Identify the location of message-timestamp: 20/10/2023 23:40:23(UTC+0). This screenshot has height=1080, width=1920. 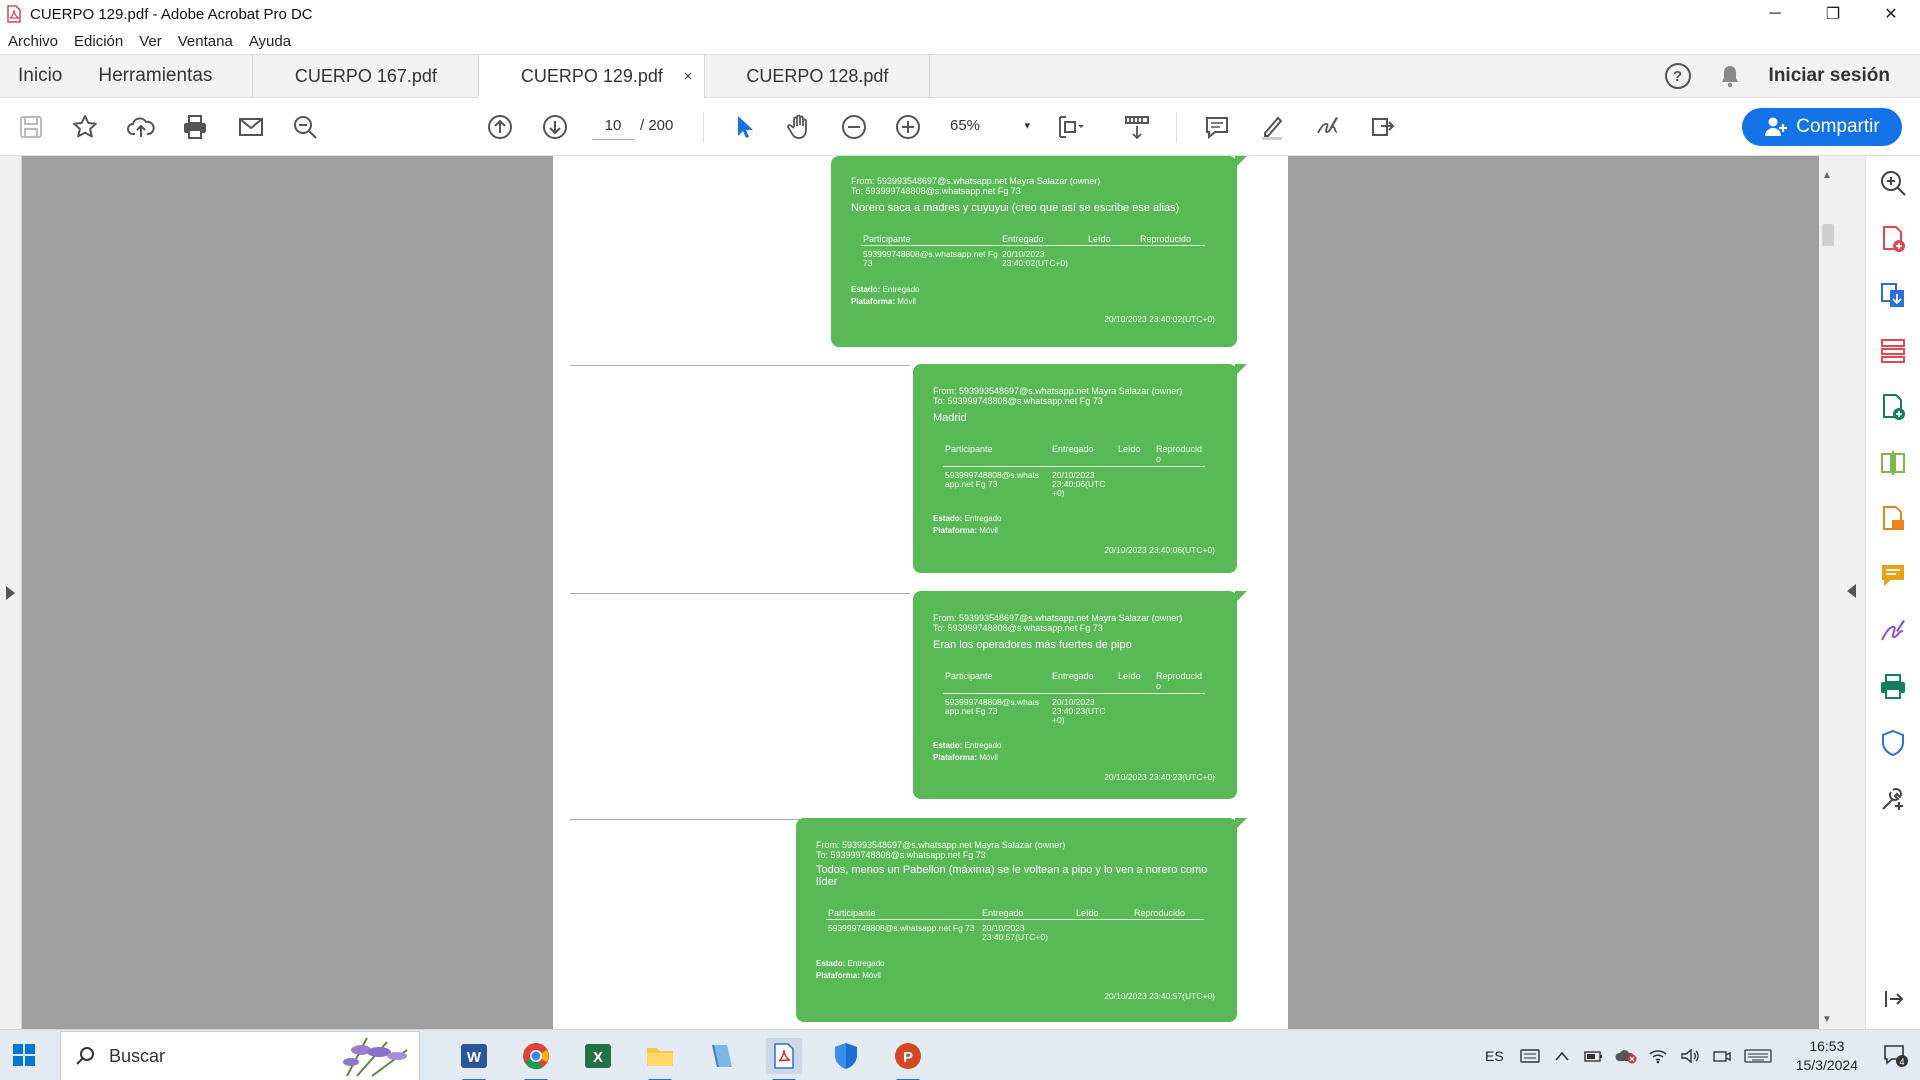
(1159, 777).